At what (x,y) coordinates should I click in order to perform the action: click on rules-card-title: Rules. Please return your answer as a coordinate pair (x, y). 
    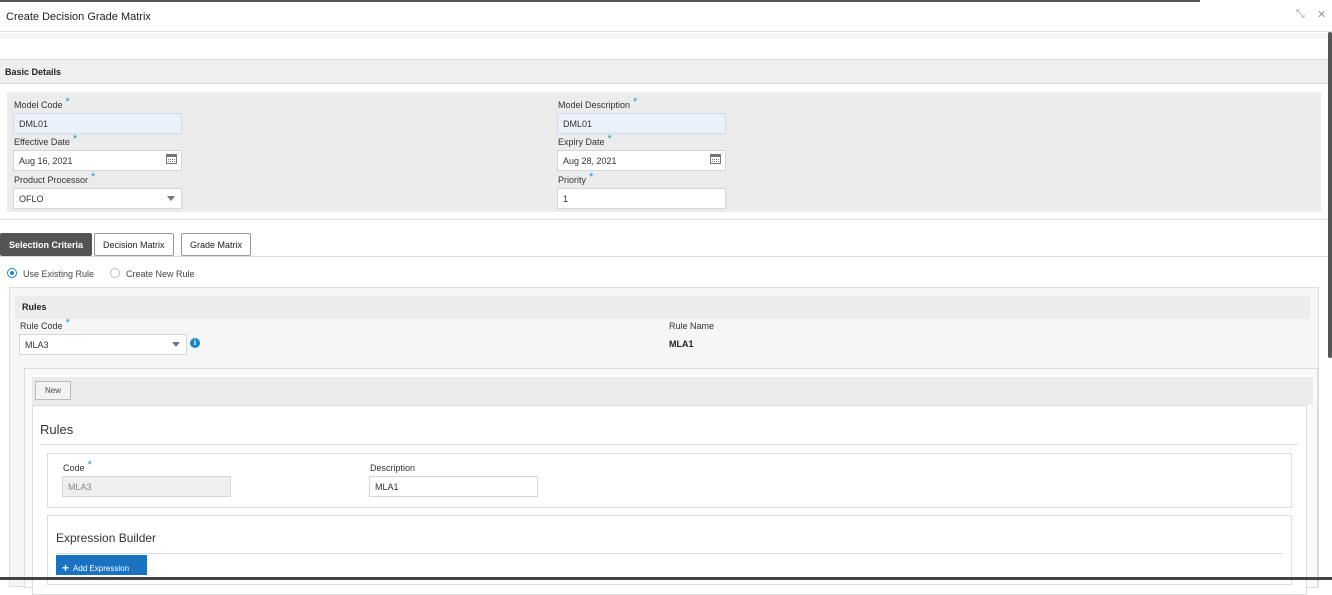
    Looking at the image, I should click on (57, 429).